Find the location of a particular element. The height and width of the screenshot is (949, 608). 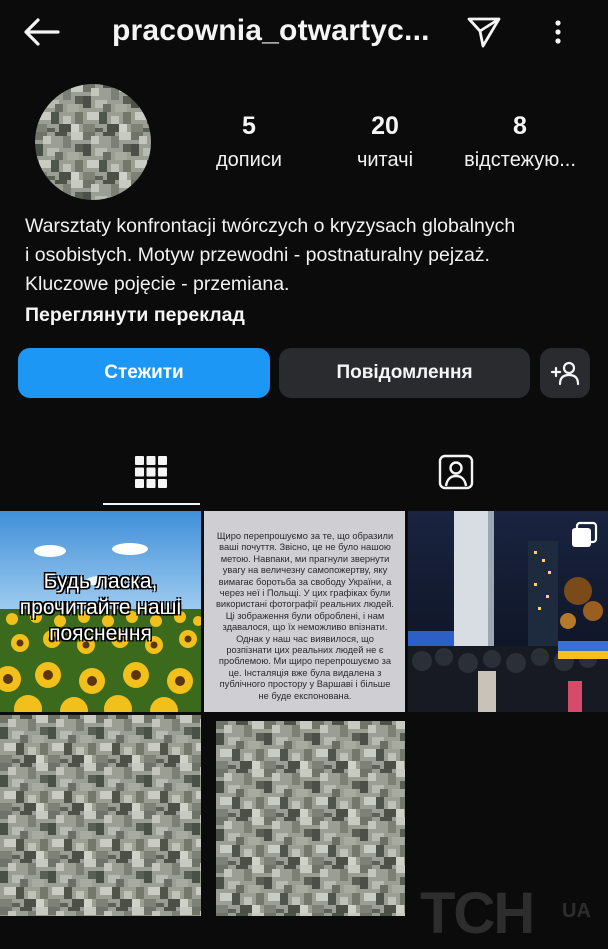

tab-tagged is located at coordinates (456, 472).